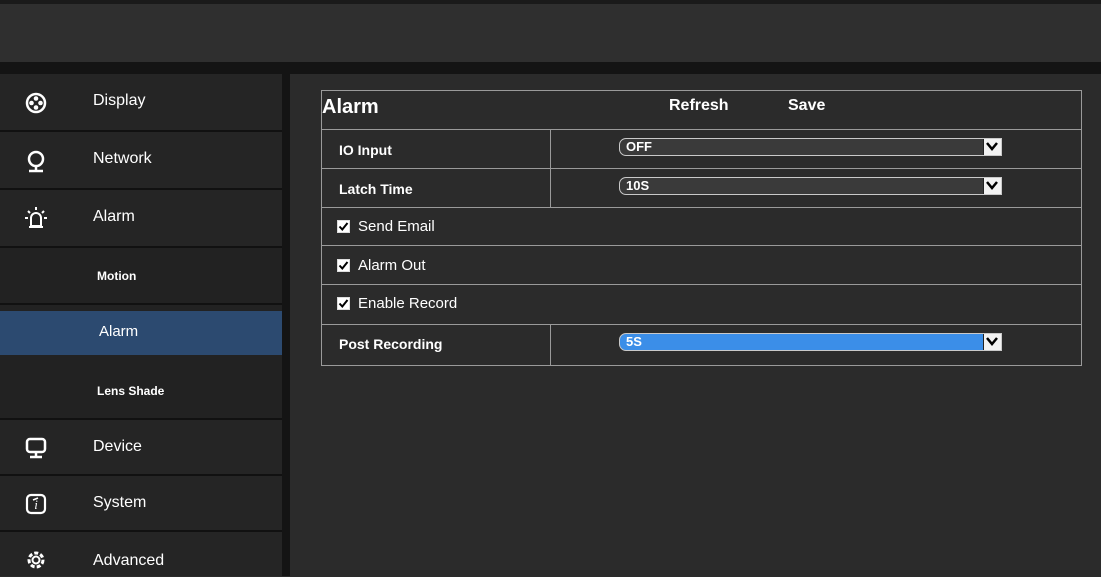 This screenshot has width=1101, height=577. I want to click on sidebar-item-device: Device, so click(141, 448).